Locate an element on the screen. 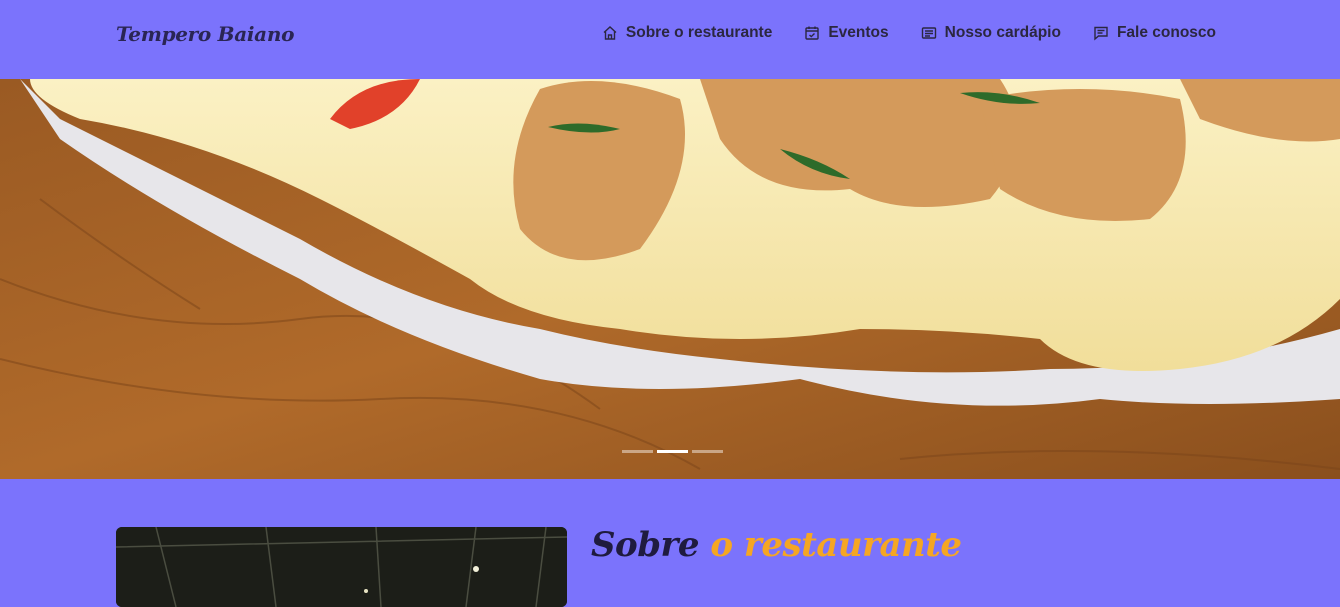 This screenshot has height=607, width=1340. about-title-part1: Sobre is located at coordinates (645, 545).